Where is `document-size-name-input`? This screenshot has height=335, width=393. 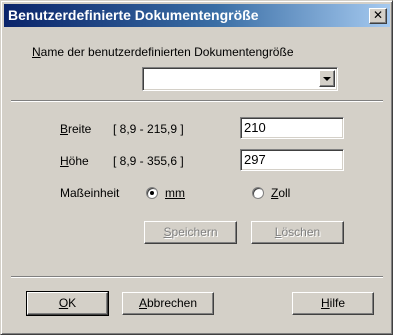 document-size-name-input is located at coordinates (233, 77).